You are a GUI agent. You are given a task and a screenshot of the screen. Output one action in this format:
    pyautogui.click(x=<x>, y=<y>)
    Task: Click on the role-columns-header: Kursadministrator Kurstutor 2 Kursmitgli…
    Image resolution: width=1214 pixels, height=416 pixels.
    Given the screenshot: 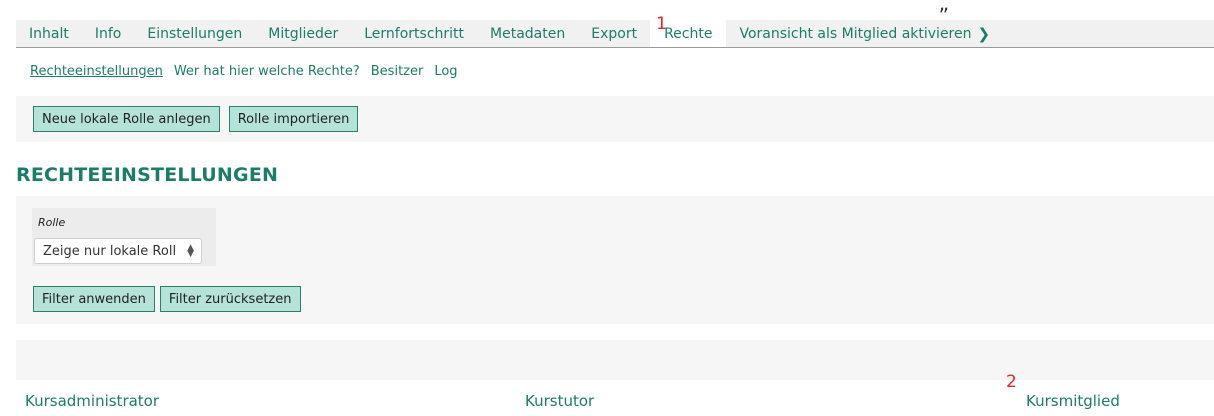 What is the action you would take?
    pyautogui.click(x=615, y=394)
    